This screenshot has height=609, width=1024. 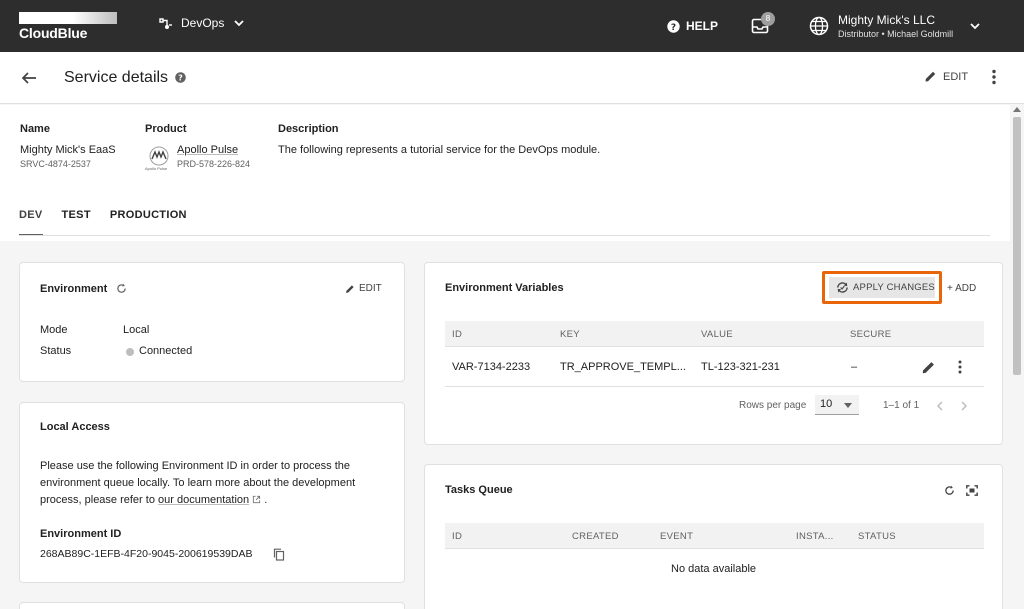 What do you see at coordinates (1017, 109) in the screenshot?
I see `scroll-up-arrow` at bounding box center [1017, 109].